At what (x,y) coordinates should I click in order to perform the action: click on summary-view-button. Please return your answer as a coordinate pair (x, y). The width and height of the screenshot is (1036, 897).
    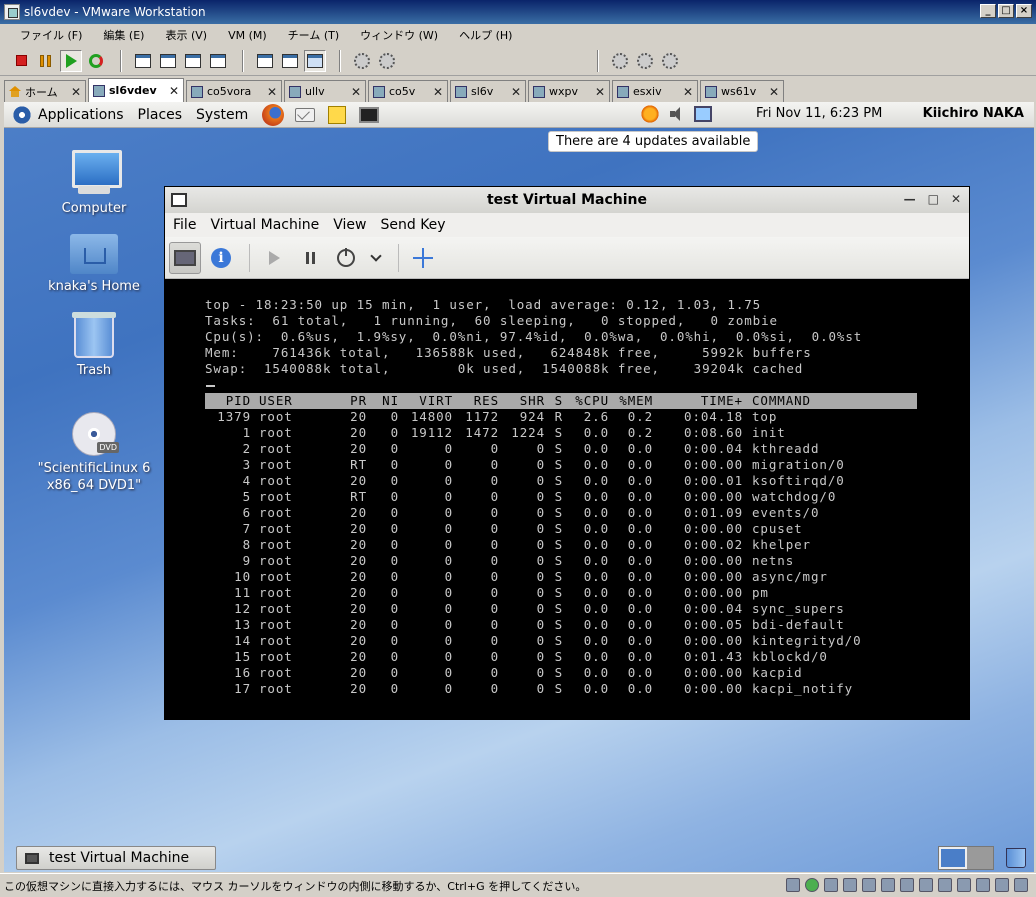
    Looking at the image, I should click on (290, 61).